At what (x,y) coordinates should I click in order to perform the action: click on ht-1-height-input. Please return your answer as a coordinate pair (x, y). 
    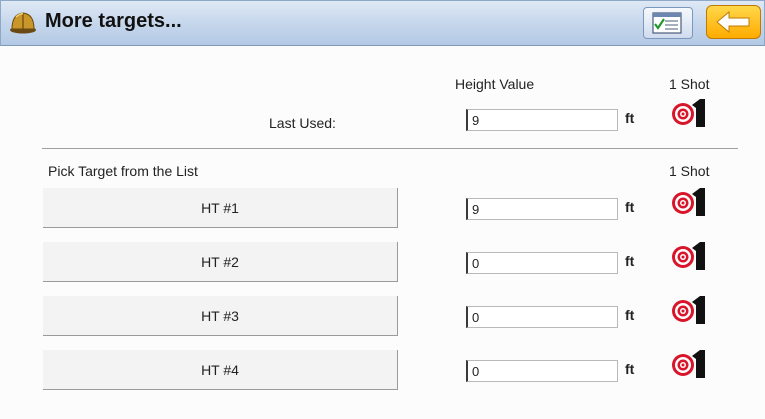
    Looking at the image, I should click on (542, 209).